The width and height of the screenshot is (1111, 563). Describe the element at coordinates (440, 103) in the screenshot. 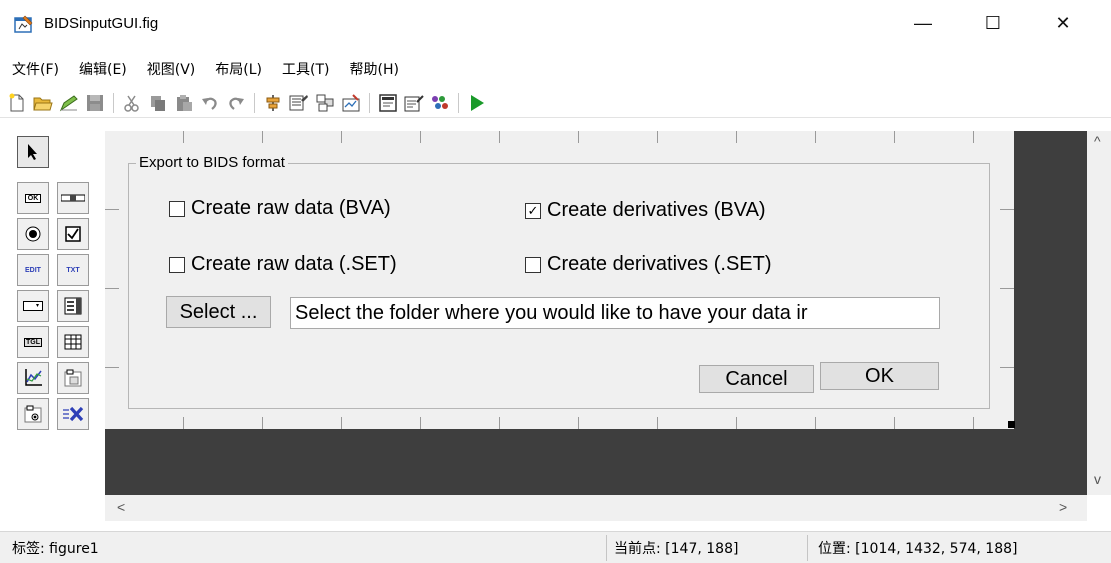

I see `toolbar-editor-icon` at that location.